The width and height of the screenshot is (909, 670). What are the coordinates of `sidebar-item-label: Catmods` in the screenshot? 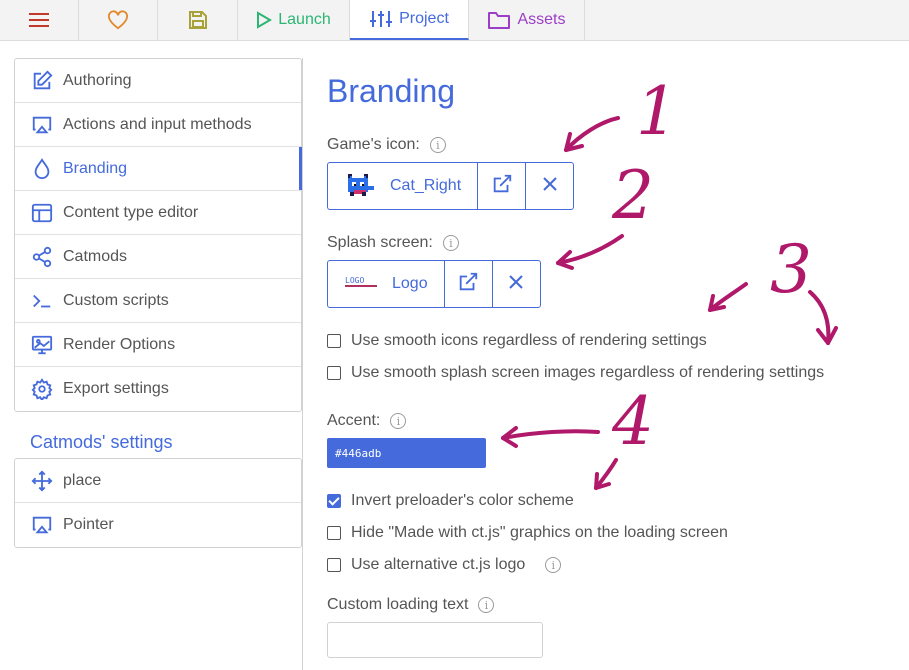 It's located at (95, 256).